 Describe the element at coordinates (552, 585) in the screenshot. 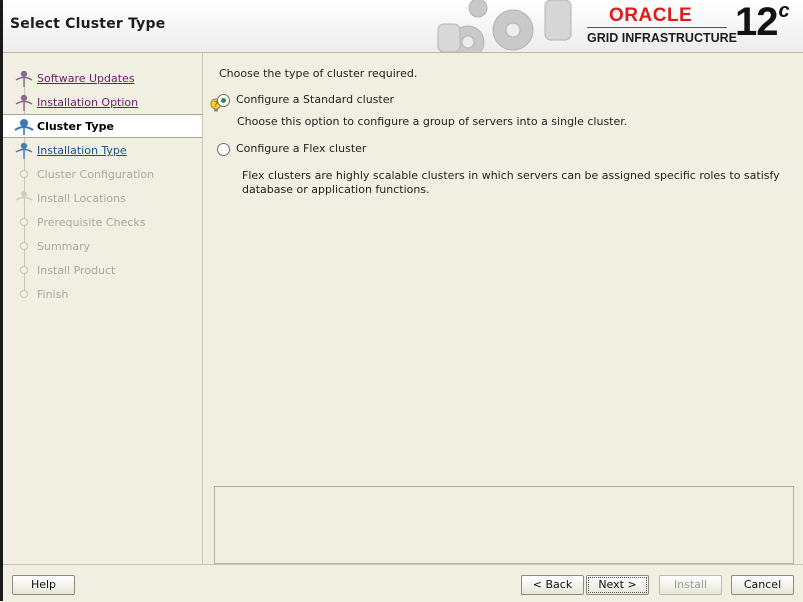

I see `back-button: < Back` at that location.